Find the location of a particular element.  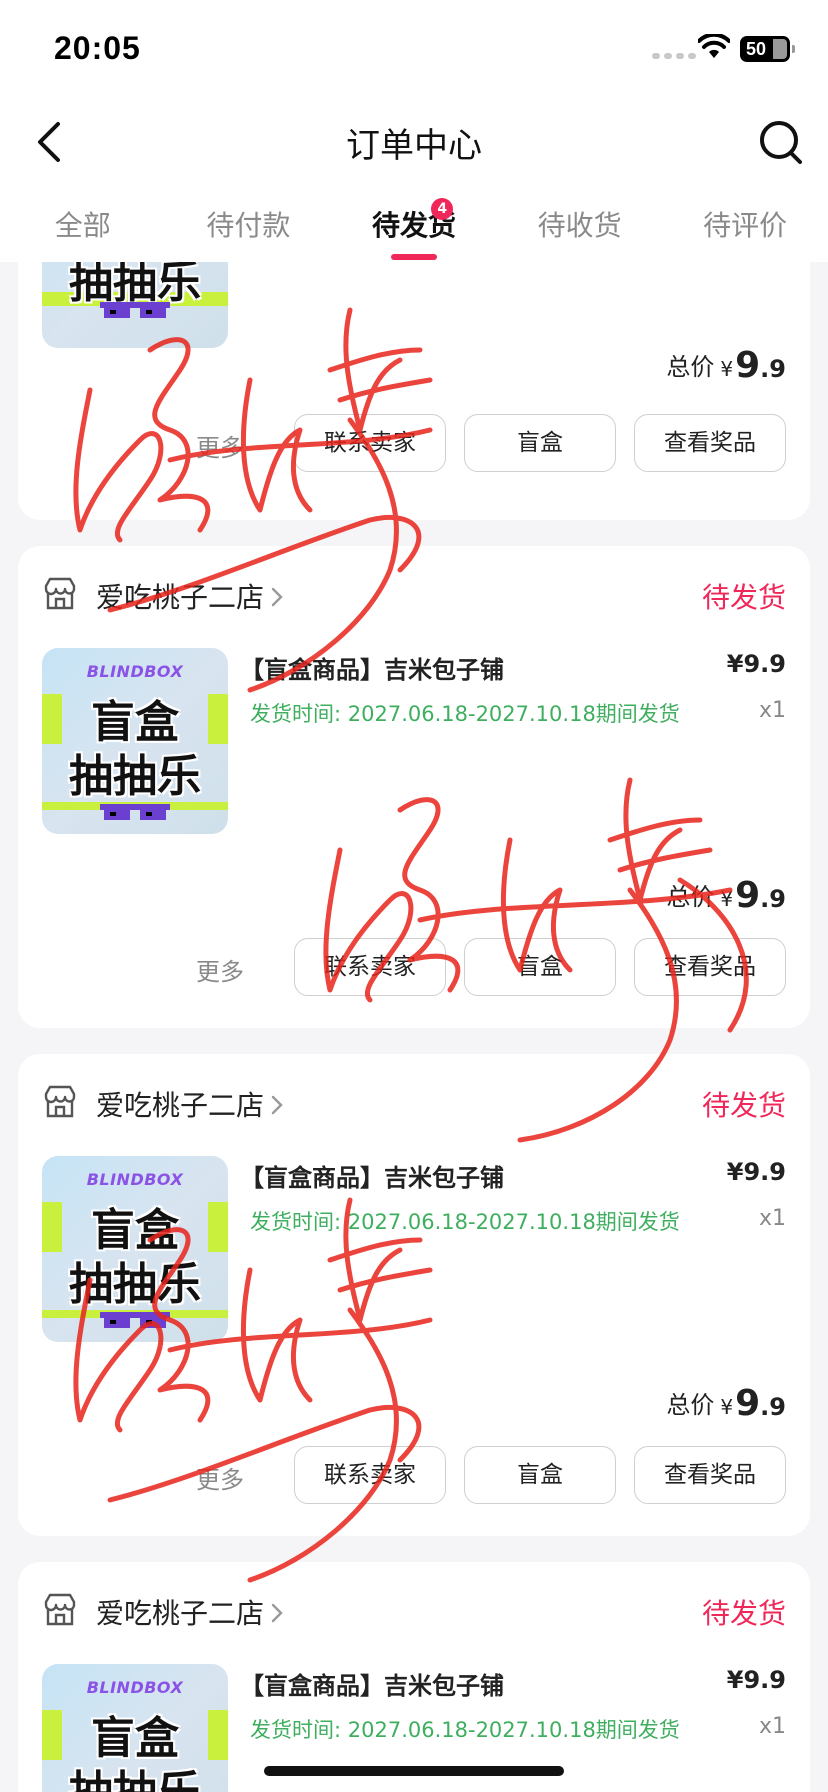

tab-label: 全部 is located at coordinates (82, 225).